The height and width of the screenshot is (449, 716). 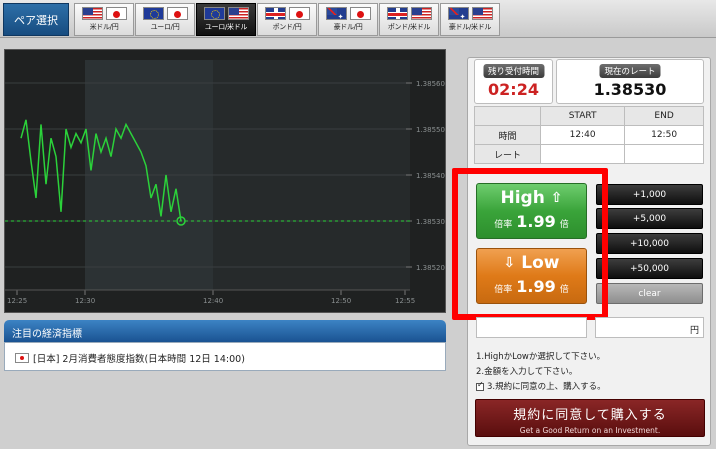 What do you see at coordinates (430, 176) in the screenshot?
I see `y-tick-label: 1.38540` at bounding box center [430, 176].